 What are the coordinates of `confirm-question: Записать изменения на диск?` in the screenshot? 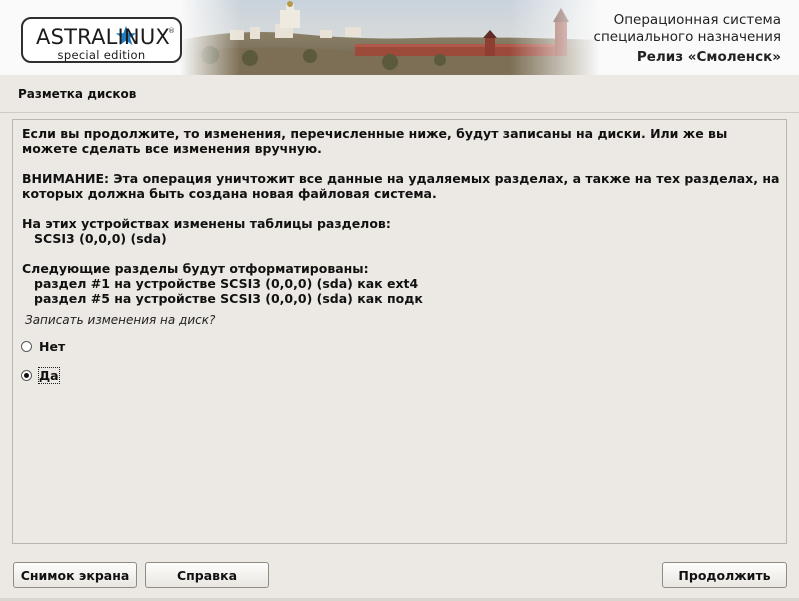 It's located at (120, 320).